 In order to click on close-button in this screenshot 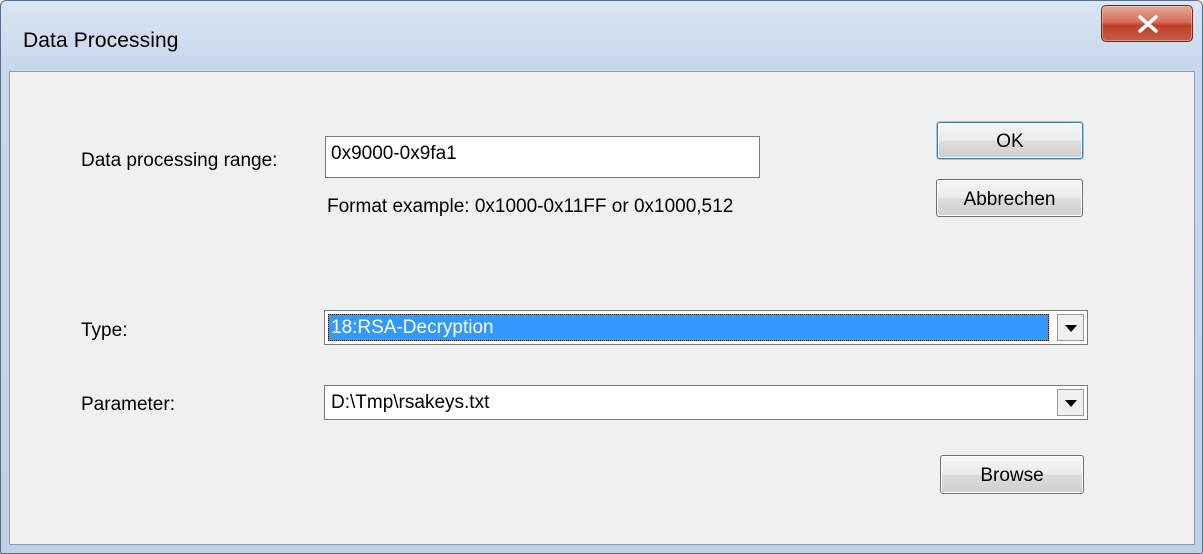, I will do `click(1147, 23)`.